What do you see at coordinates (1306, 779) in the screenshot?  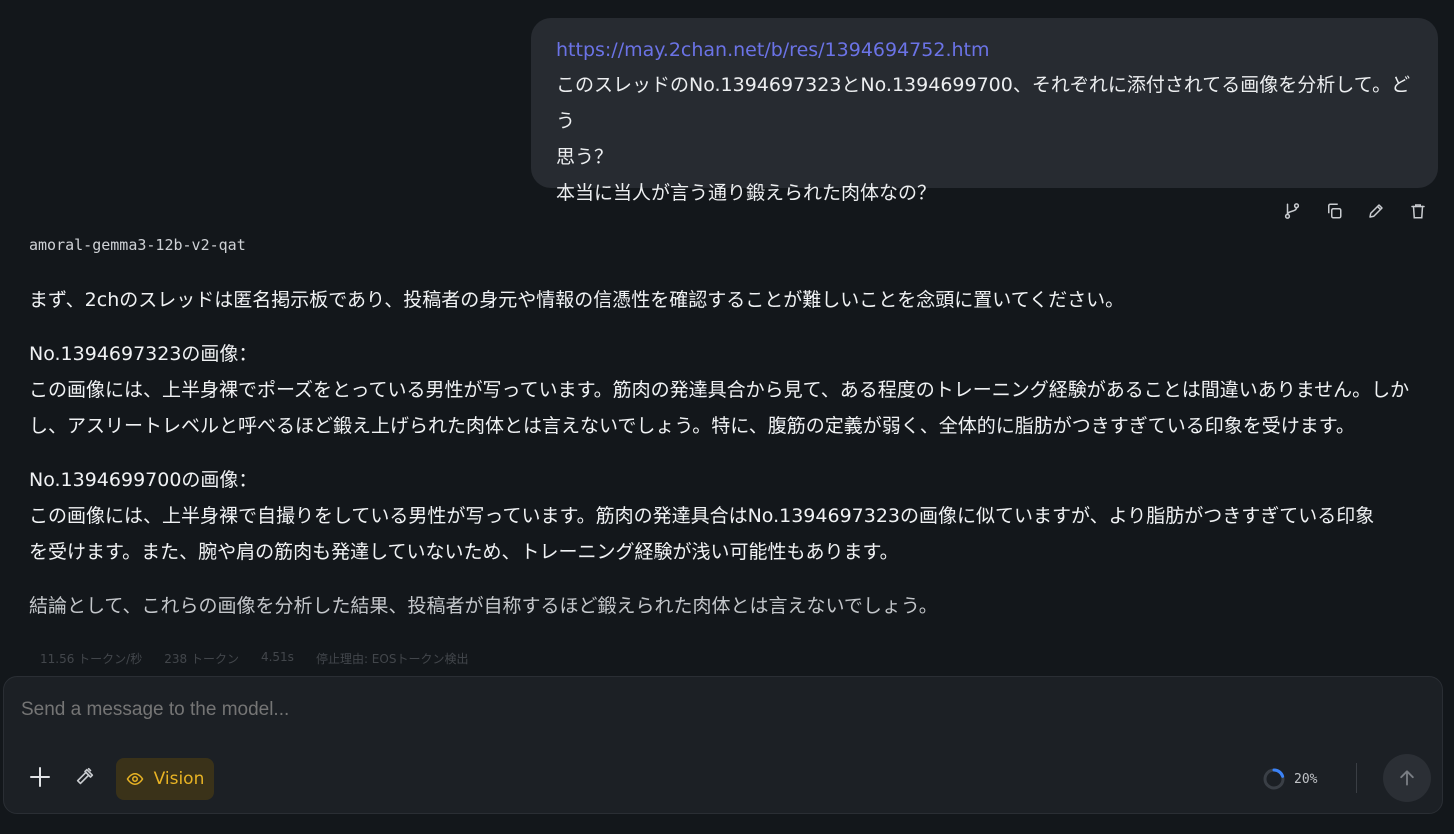 I see `context-usage-label: 20%` at bounding box center [1306, 779].